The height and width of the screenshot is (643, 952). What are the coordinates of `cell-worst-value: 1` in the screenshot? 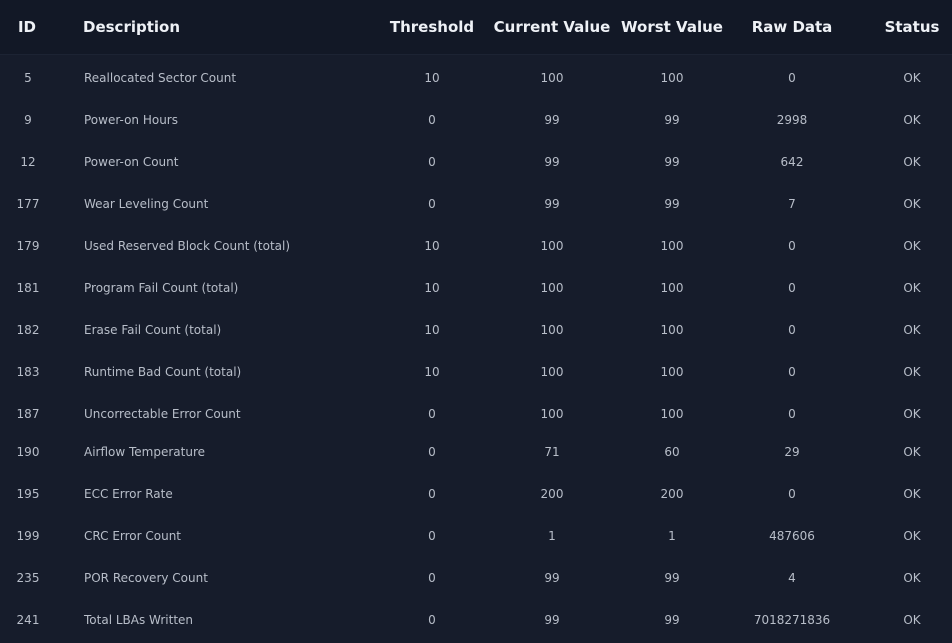 It's located at (672, 536).